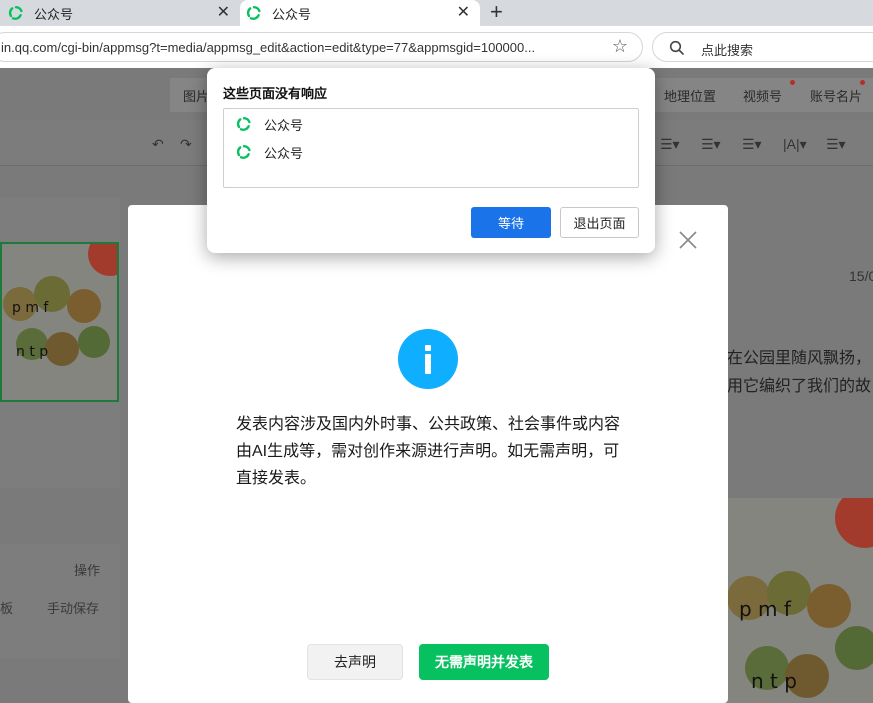 Image resolution: width=873 pixels, height=703 pixels. Describe the element at coordinates (496, 12) in the screenshot. I see `new-tab-button: +` at that location.